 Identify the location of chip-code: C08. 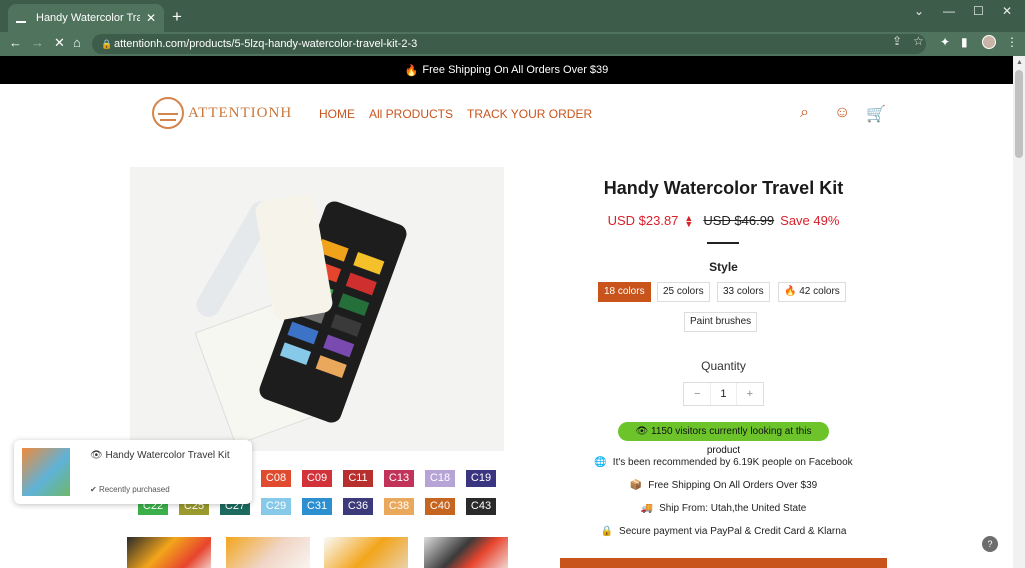
(276, 478).